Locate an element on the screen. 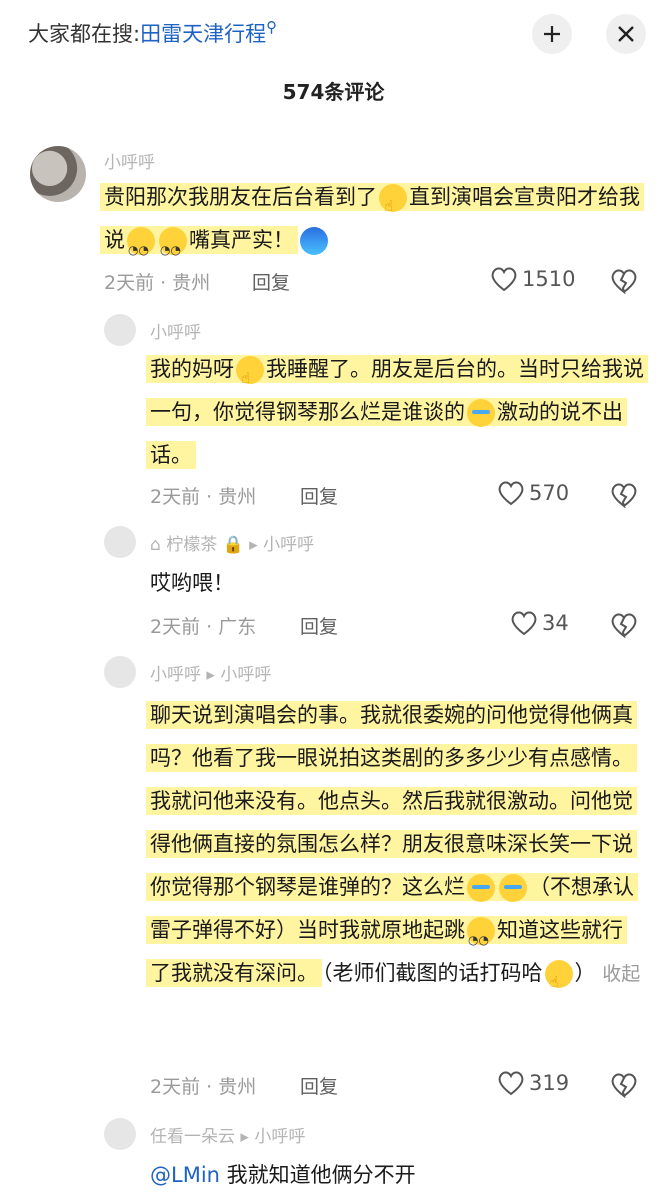  close-icon is located at coordinates (626, 34).